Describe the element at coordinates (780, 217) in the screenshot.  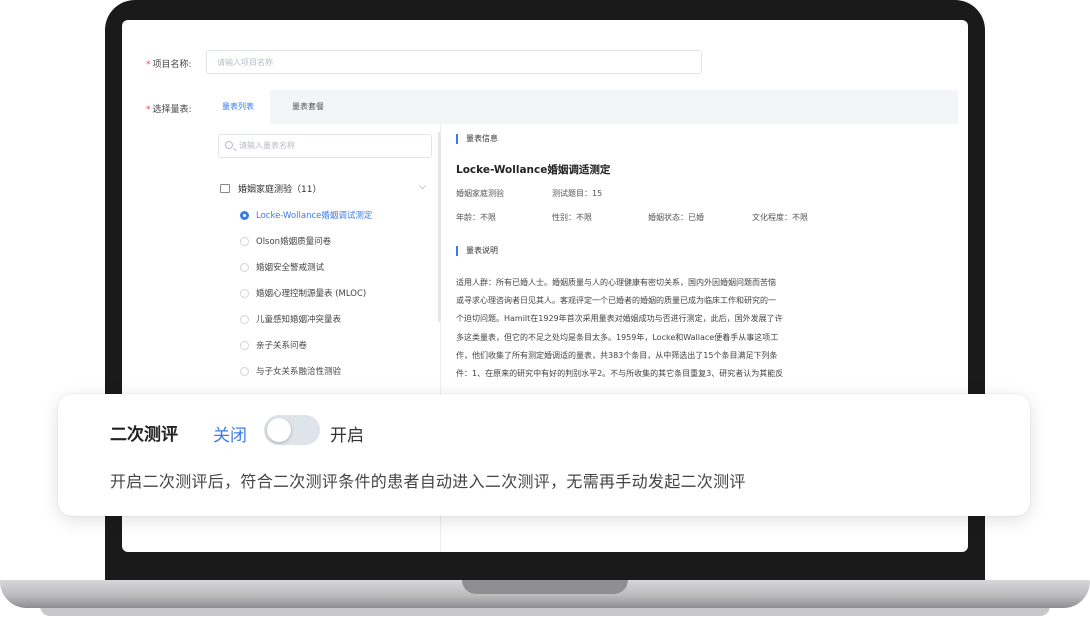
I see `education-level: 文化程度：不限` at that location.